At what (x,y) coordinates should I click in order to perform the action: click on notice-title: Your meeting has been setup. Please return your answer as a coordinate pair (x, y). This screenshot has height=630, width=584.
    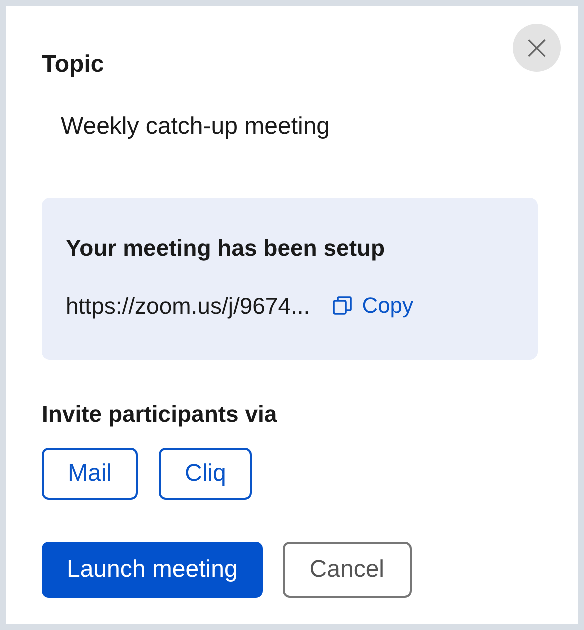
    Looking at the image, I should click on (226, 248).